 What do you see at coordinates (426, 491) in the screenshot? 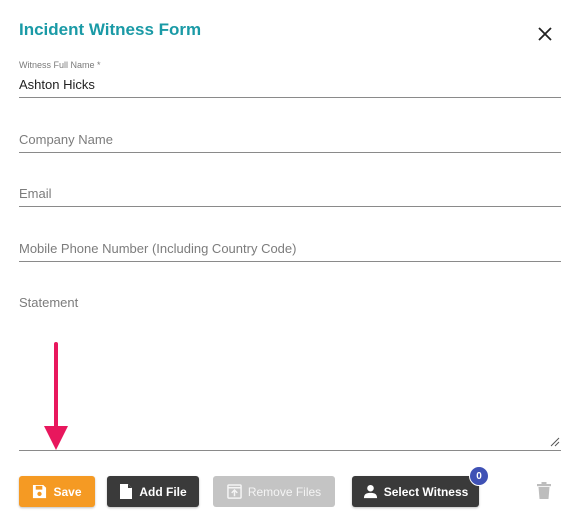
I see `select-witness-button-label: Select Witness` at bounding box center [426, 491].